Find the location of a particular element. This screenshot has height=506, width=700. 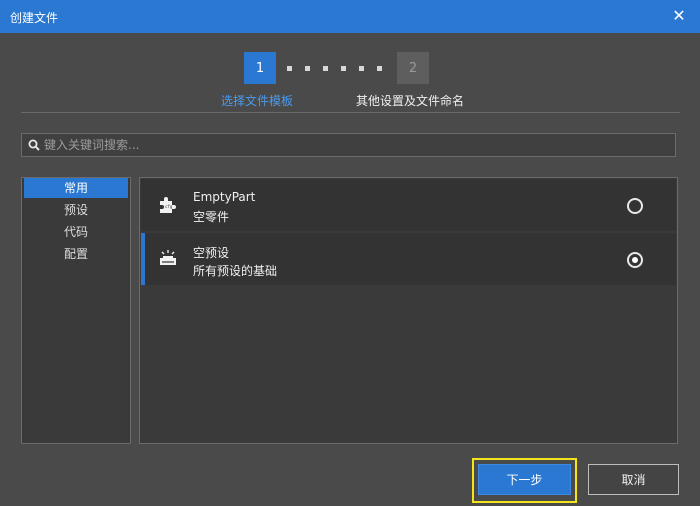

template-name: 空预设 is located at coordinates (211, 253).